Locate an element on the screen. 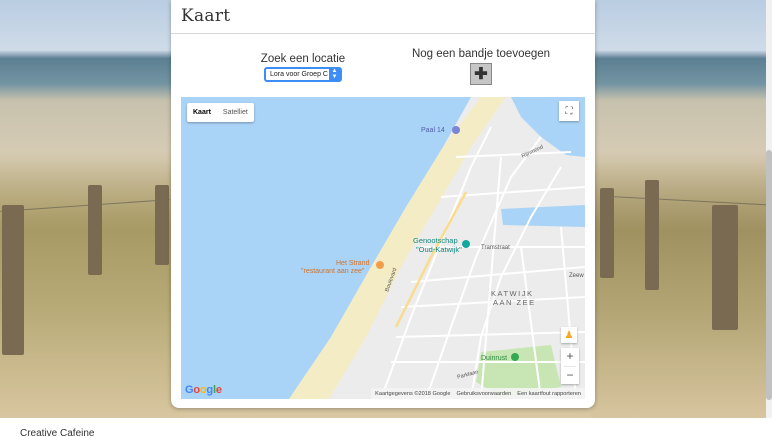 The image size is (772, 437). zoom-out-button: − is located at coordinates (570, 376).